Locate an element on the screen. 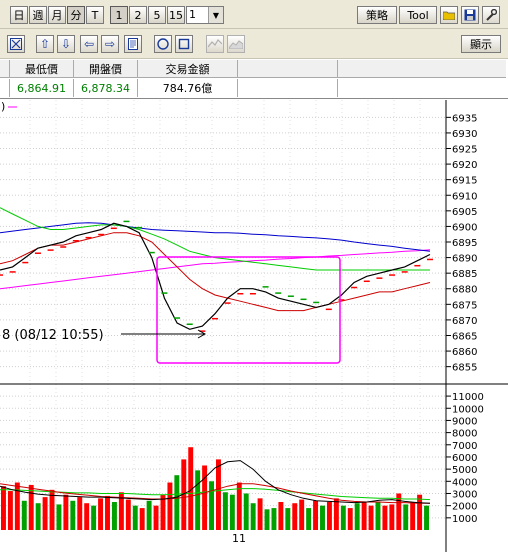 The image size is (508, 552). volume-tick-label: 1000 is located at coordinates (464, 519).